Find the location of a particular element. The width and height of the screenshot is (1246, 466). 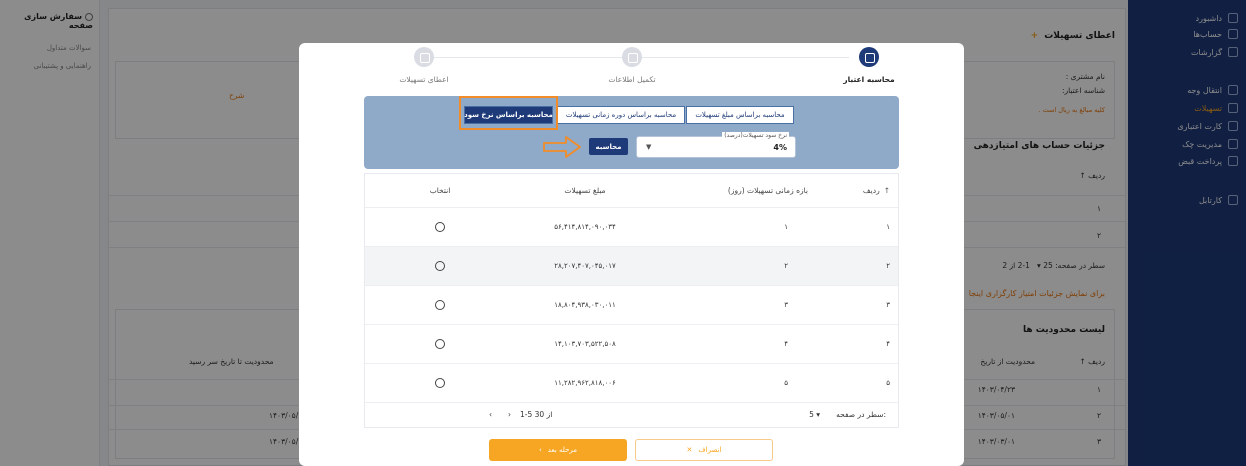

next-step-button: ‹ مرحله بعد is located at coordinates (558, 450).